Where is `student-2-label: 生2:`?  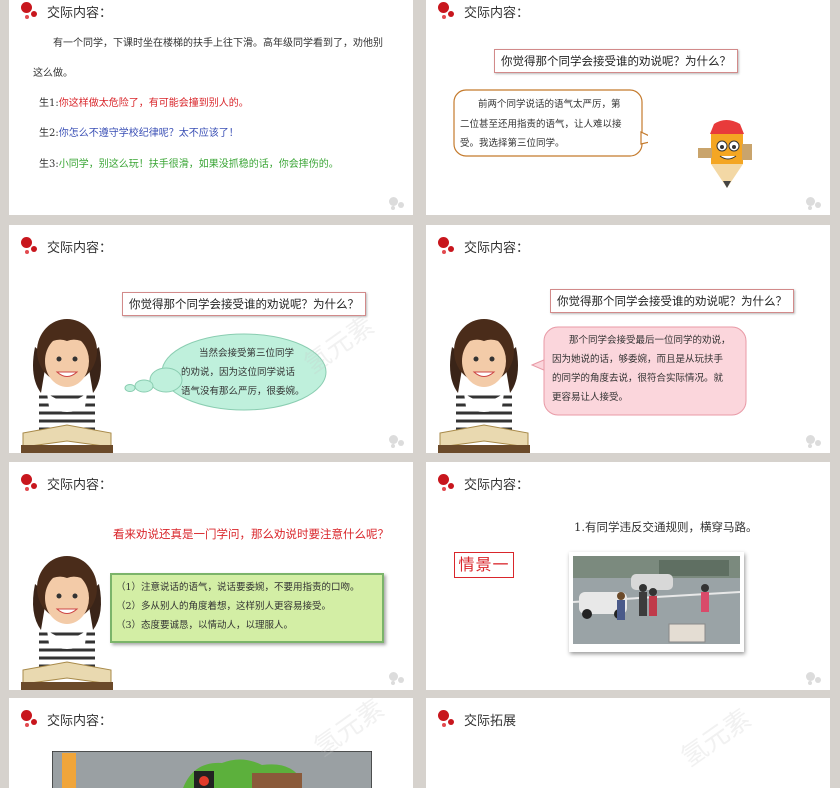 student-2-label: 生2: is located at coordinates (49, 133).